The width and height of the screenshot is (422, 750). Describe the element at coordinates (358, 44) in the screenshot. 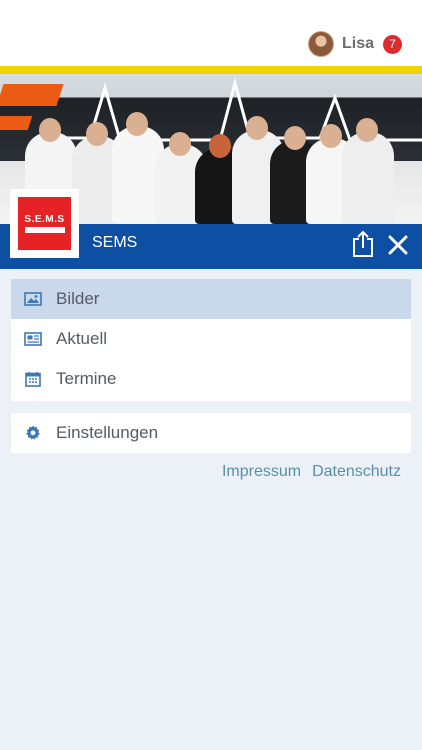

I see `user-name: Lisa` at that location.